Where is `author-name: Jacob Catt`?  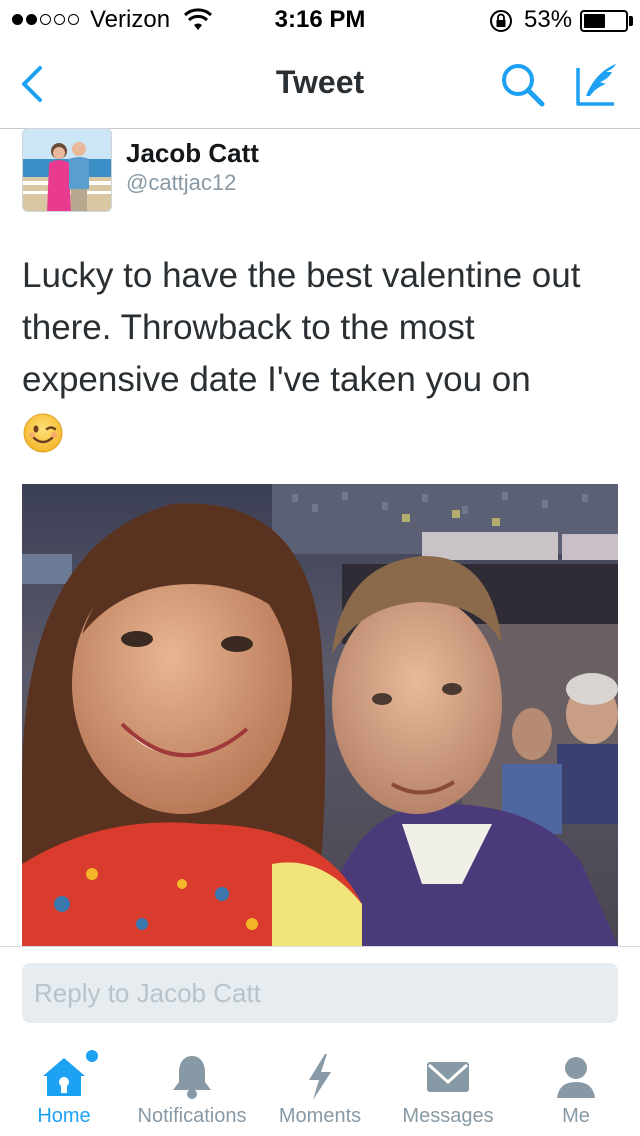 author-name: Jacob Catt is located at coordinates (192, 153).